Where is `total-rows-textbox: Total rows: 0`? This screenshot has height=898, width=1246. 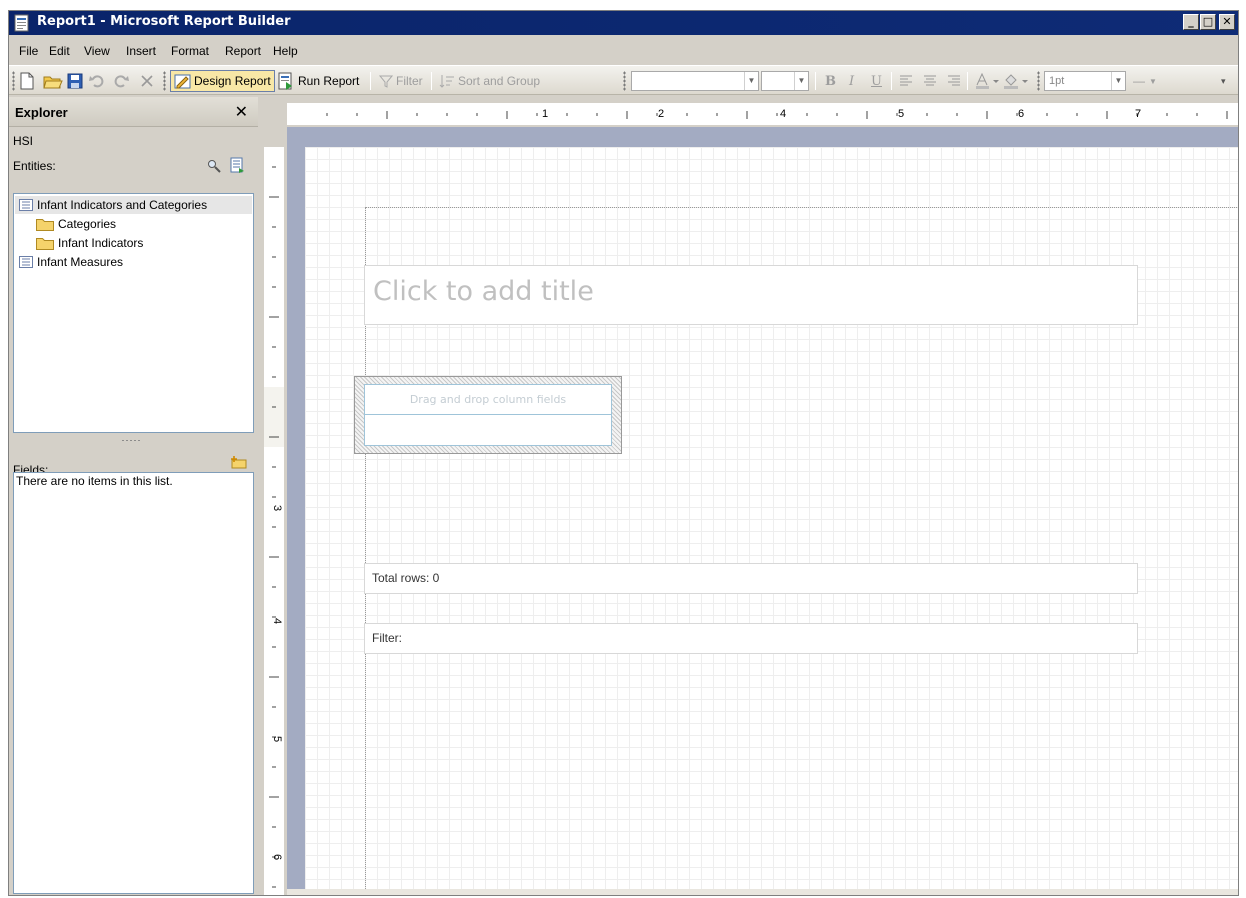 total-rows-textbox: Total rows: 0 is located at coordinates (751, 578).